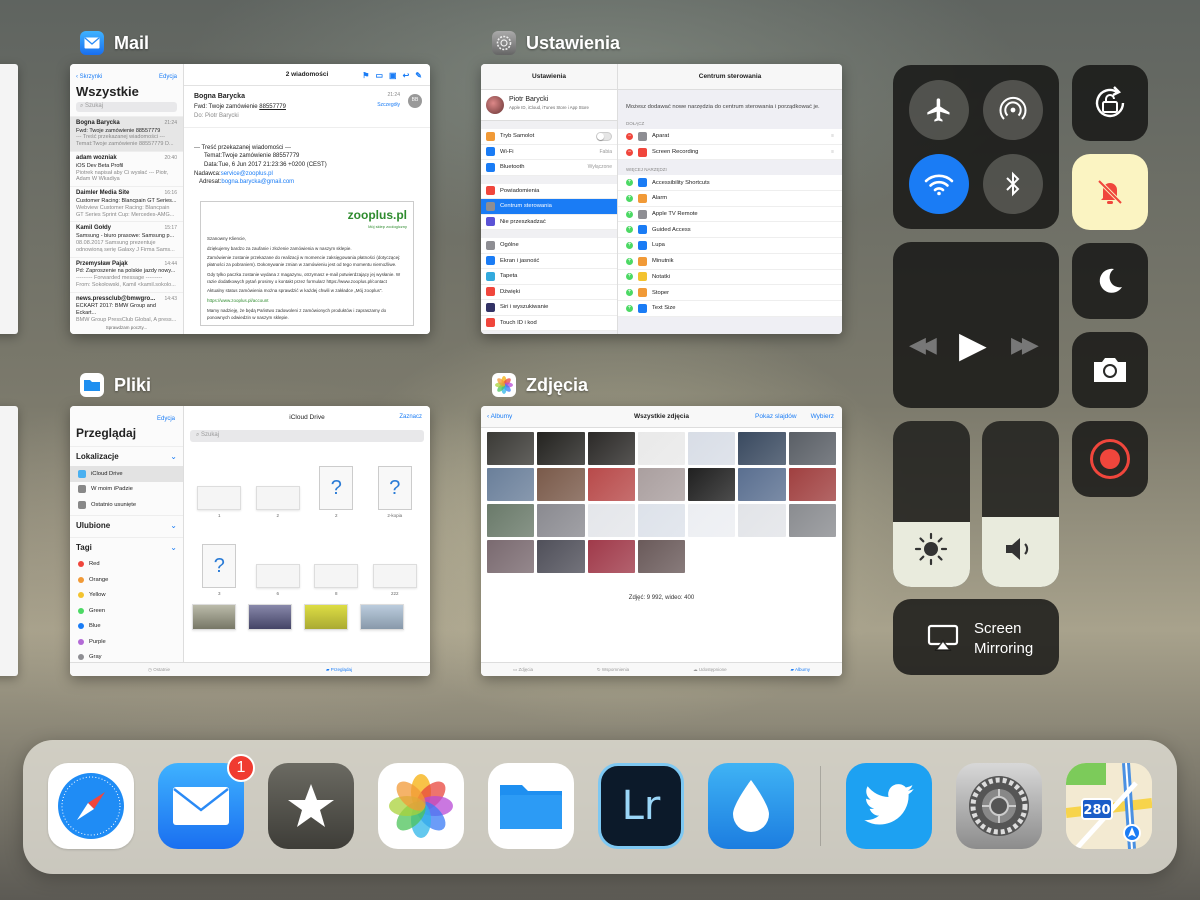  I want to click on volume-slider, so click(1020, 504).